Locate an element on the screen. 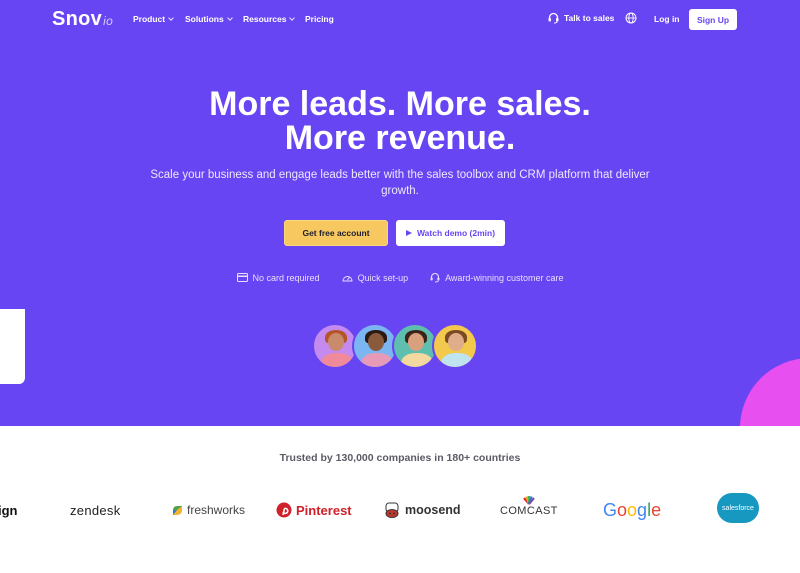 Image resolution: width=800 pixels, height=573 pixels. pinterest-mark-icon is located at coordinates (284, 510).